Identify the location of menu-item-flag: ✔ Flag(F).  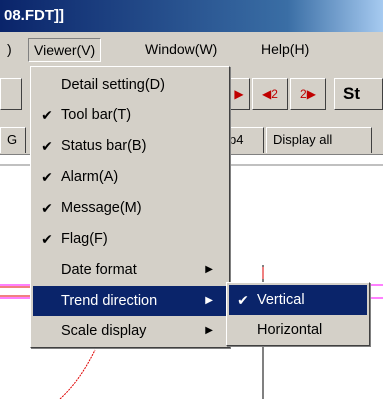
(130, 239).